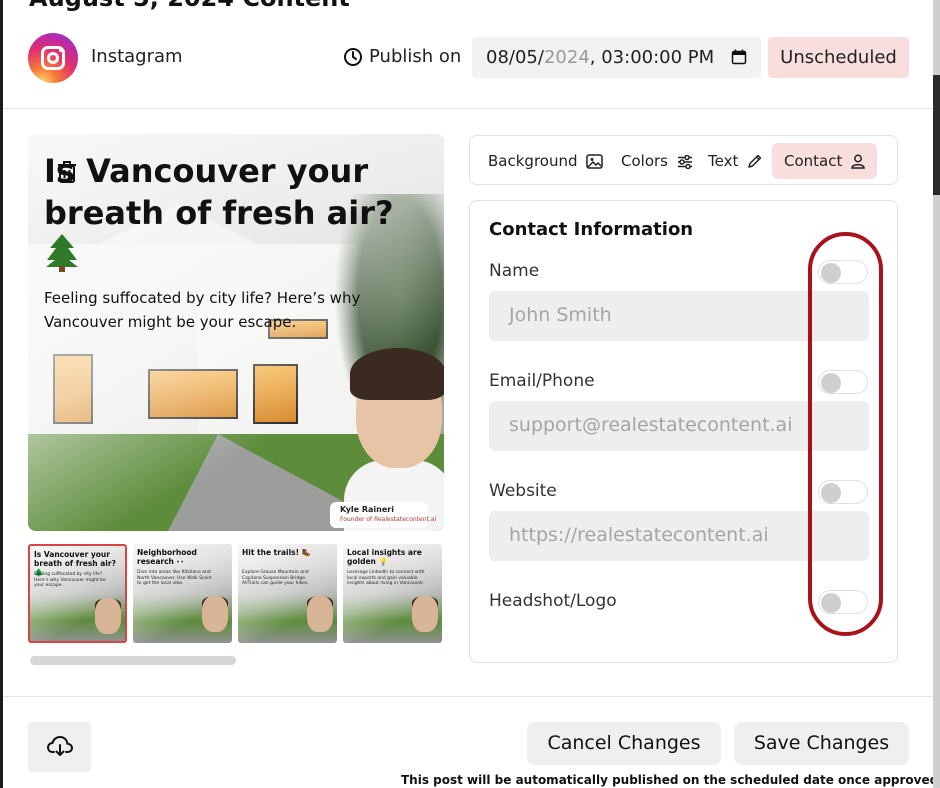  What do you see at coordinates (591, 229) in the screenshot?
I see `panel-title: Contact Information` at bounding box center [591, 229].